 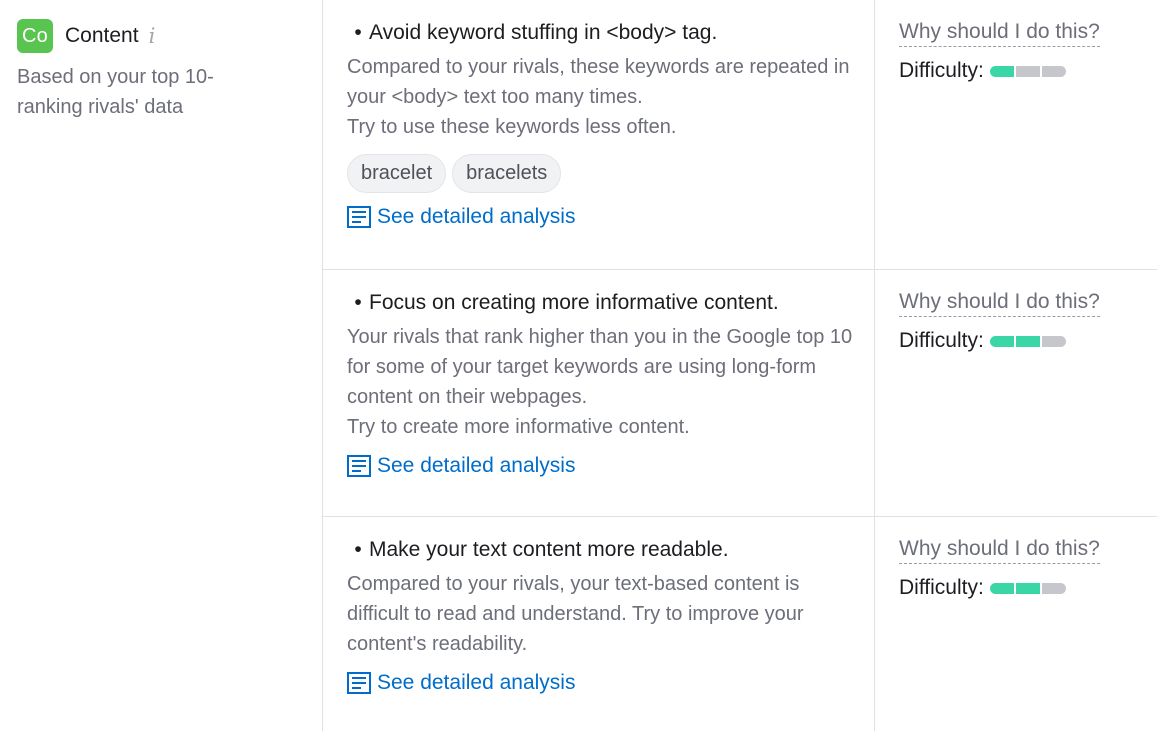 I want to click on category-badge: Co, so click(x=35, y=36).